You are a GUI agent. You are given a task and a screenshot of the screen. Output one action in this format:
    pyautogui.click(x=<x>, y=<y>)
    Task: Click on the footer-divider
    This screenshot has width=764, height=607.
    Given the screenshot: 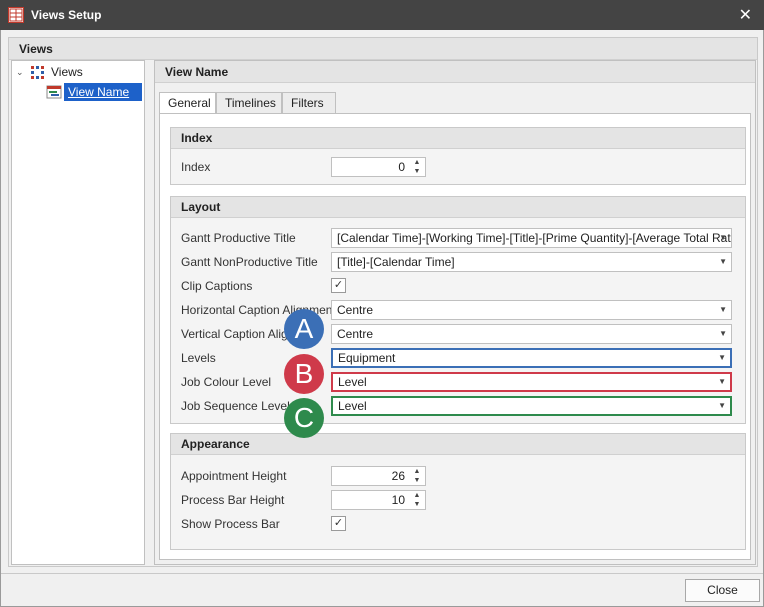 What is the action you would take?
    pyautogui.click(x=382, y=573)
    